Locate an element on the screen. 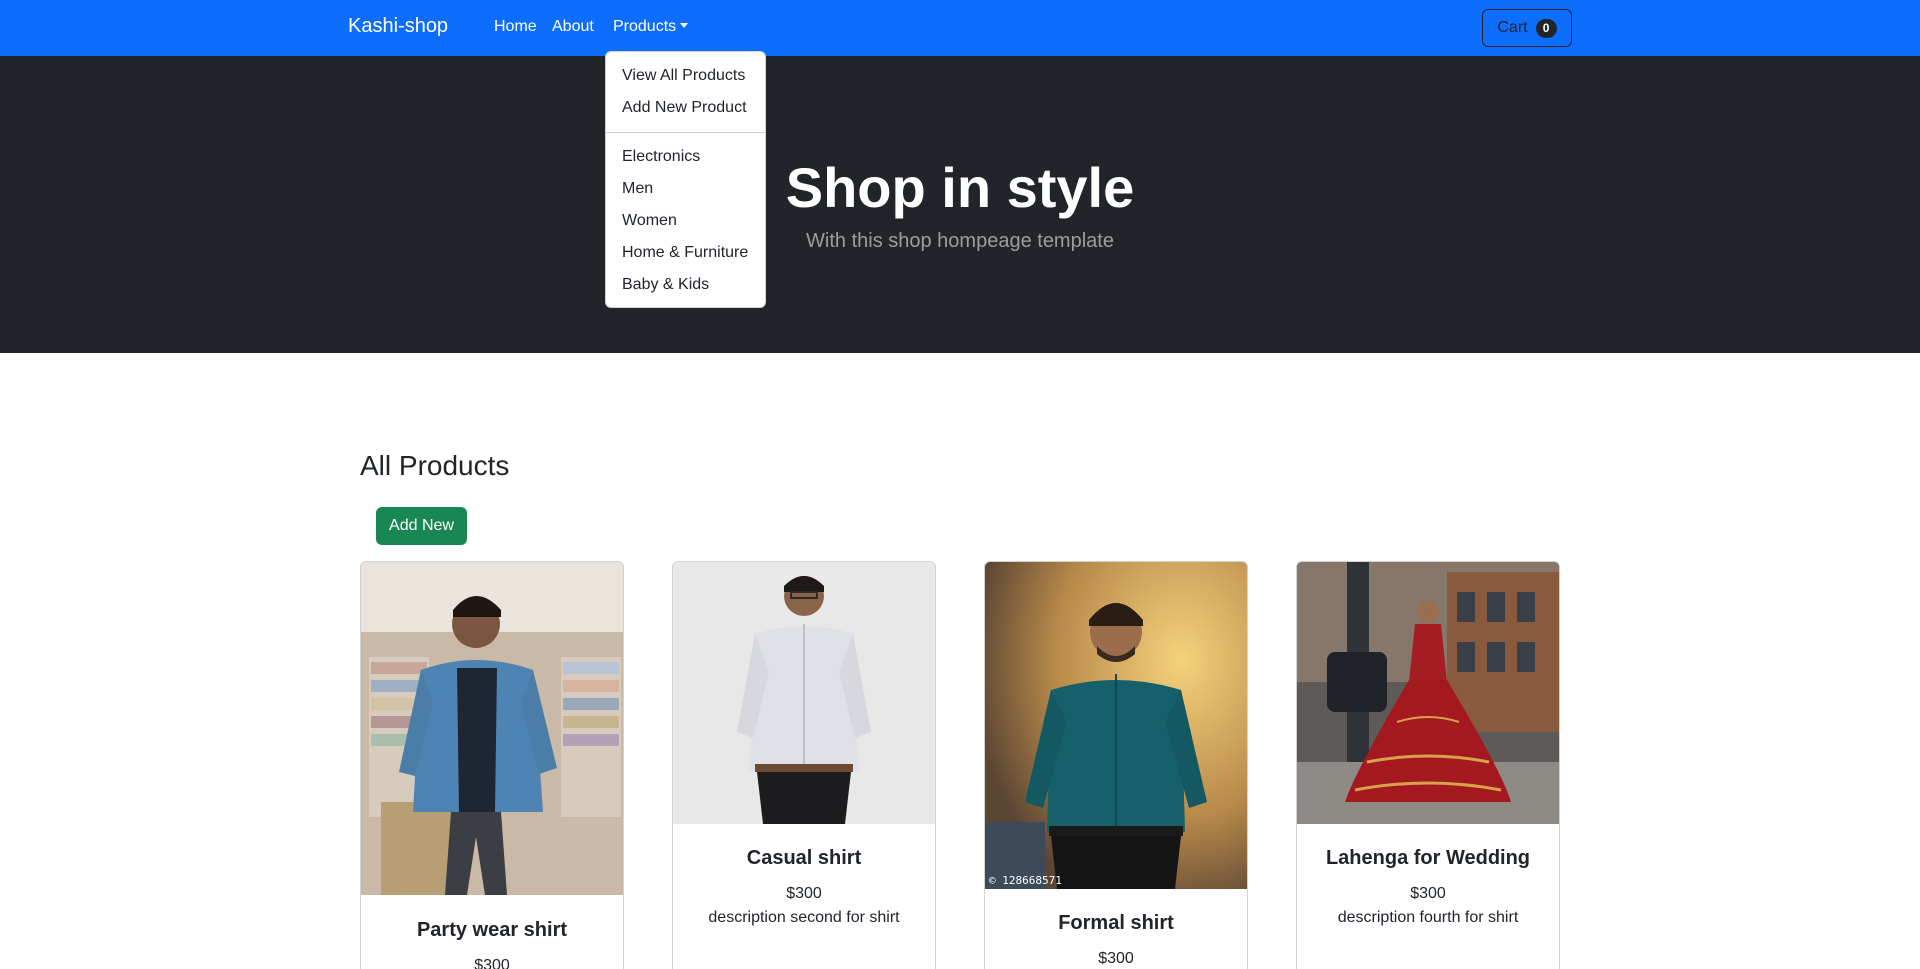  cart-button: Cart 0 is located at coordinates (1527, 28).